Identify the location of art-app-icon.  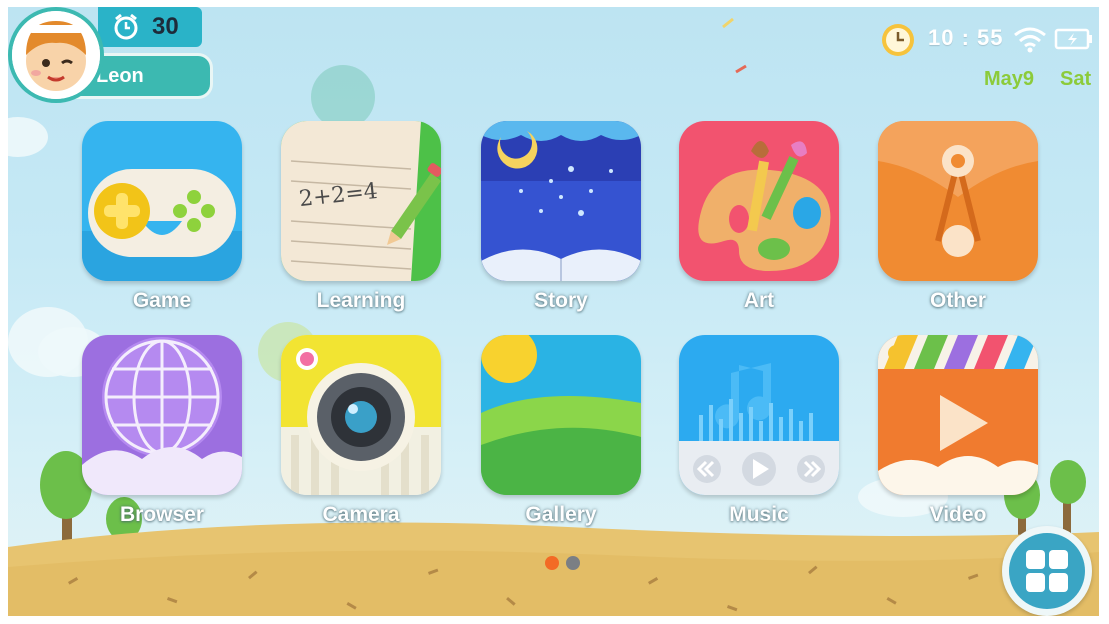
(759, 201).